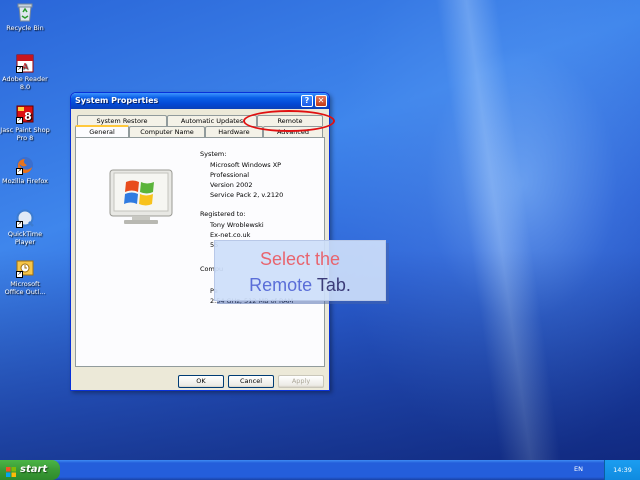 The height and width of the screenshot is (480, 640). Describe the element at coordinates (200, 101) in the screenshot. I see `title-bar: System Properties ? ✕` at that location.